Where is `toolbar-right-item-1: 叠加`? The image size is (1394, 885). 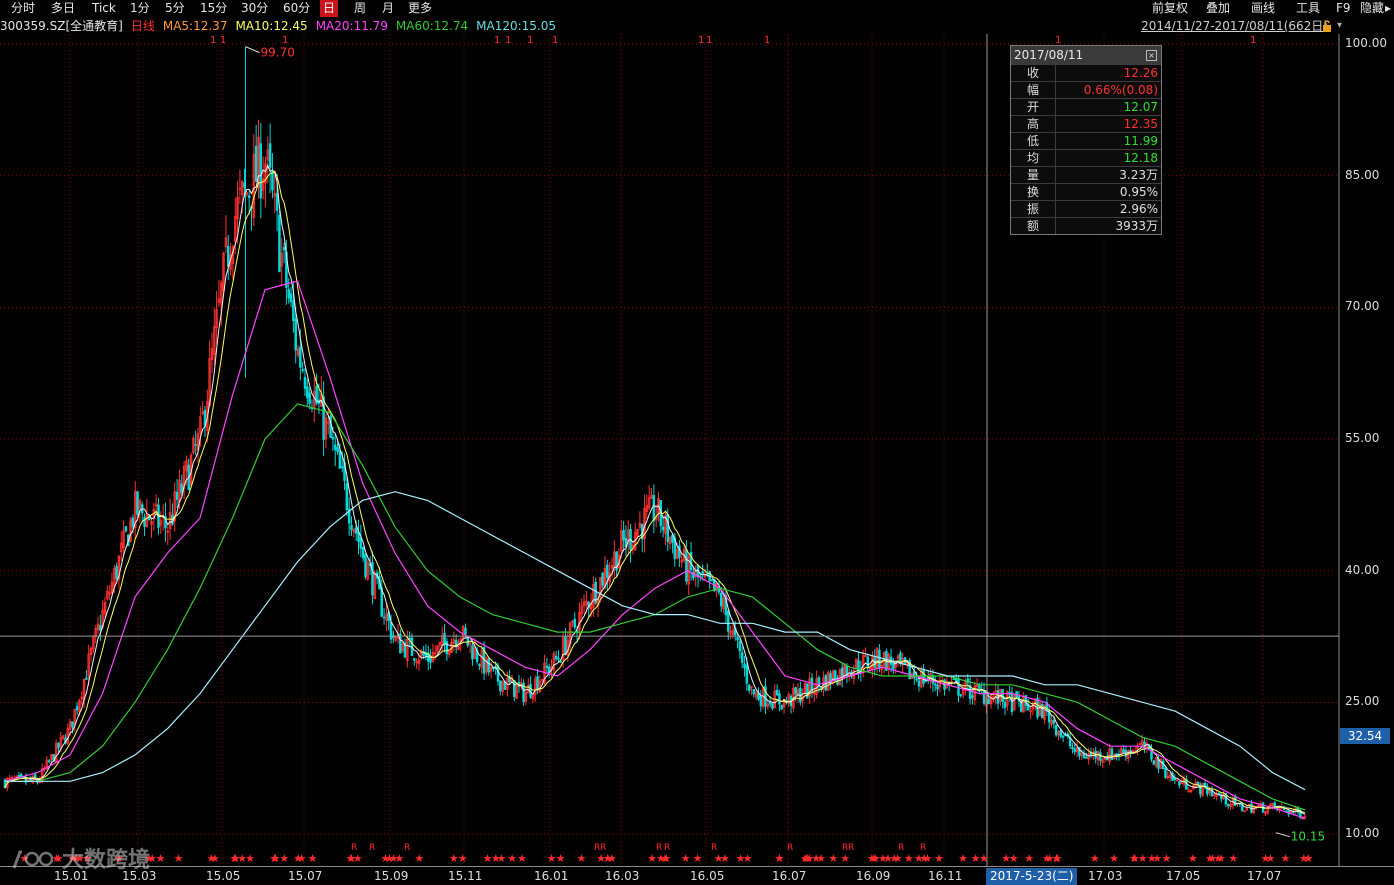 toolbar-right-item-1: 叠加 is located at coordinates (1218, 8).